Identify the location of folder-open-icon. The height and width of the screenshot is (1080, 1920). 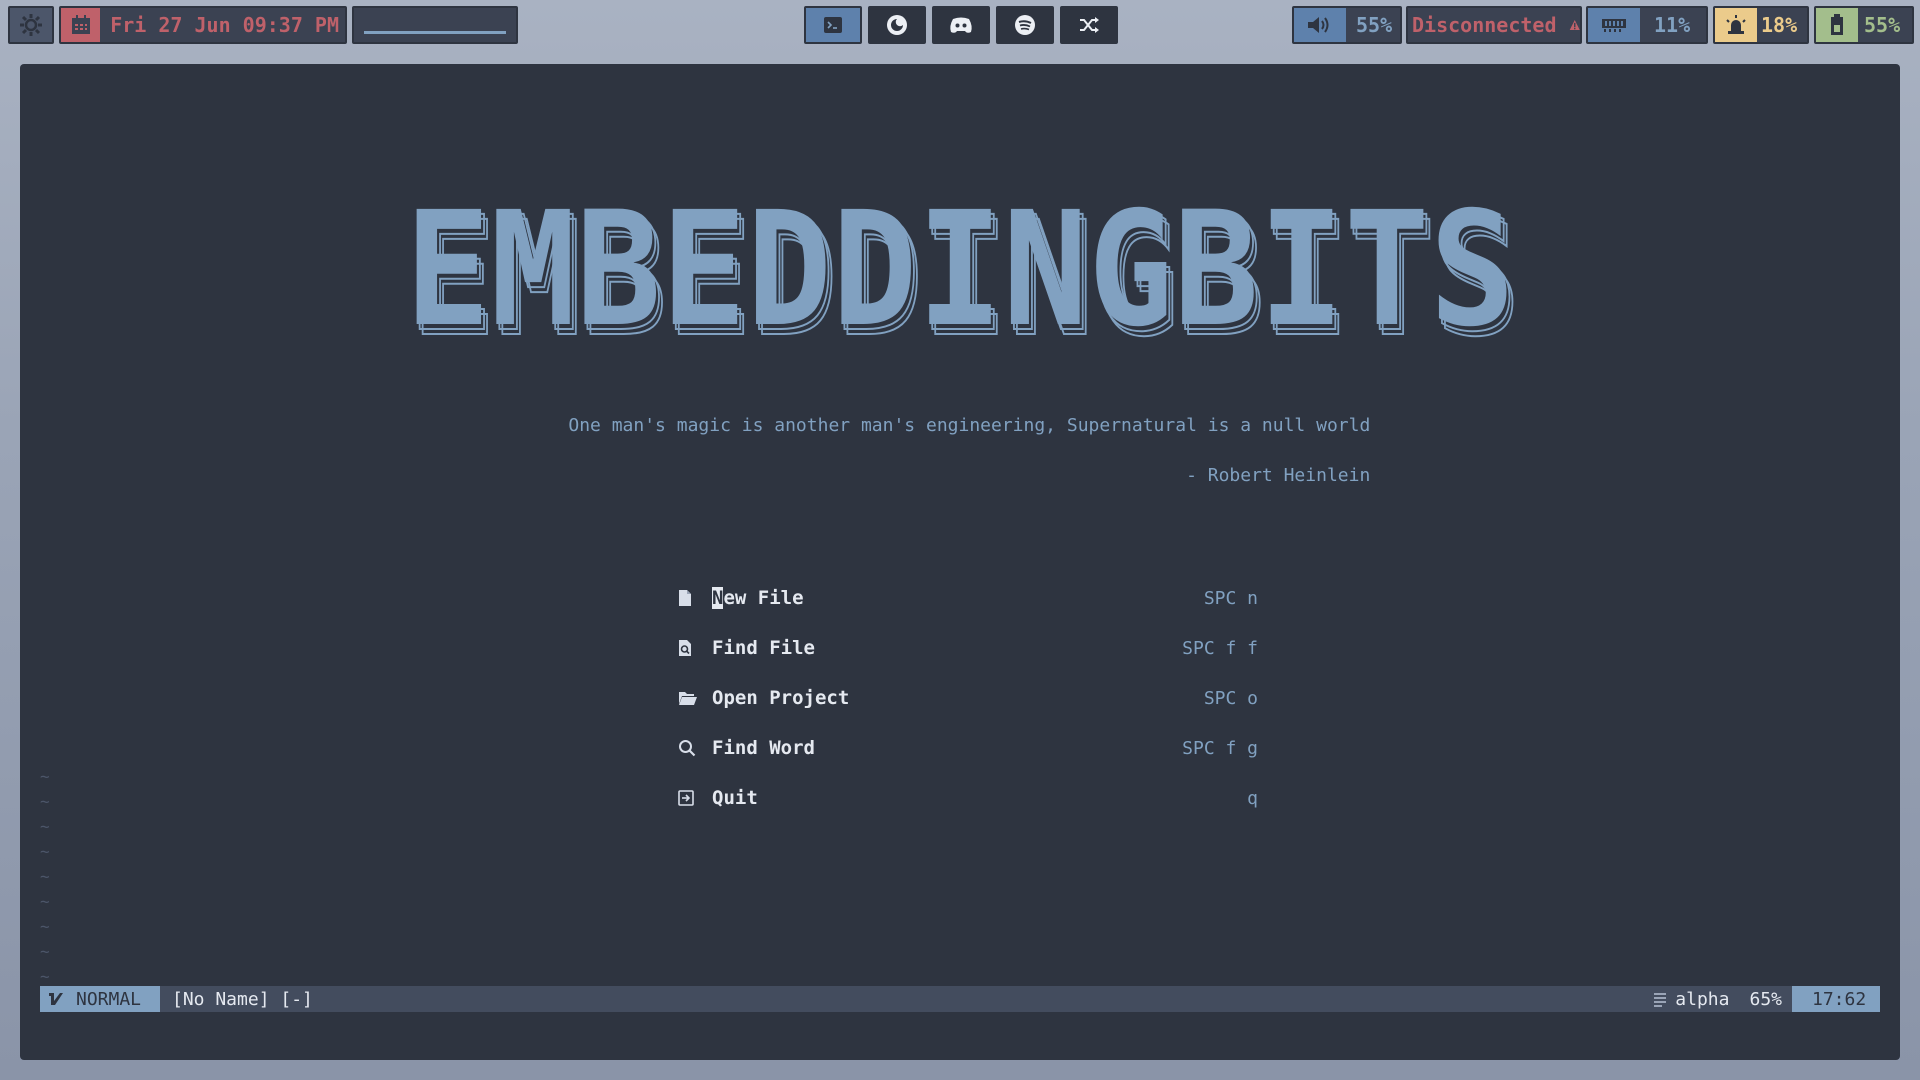
(688, 698).